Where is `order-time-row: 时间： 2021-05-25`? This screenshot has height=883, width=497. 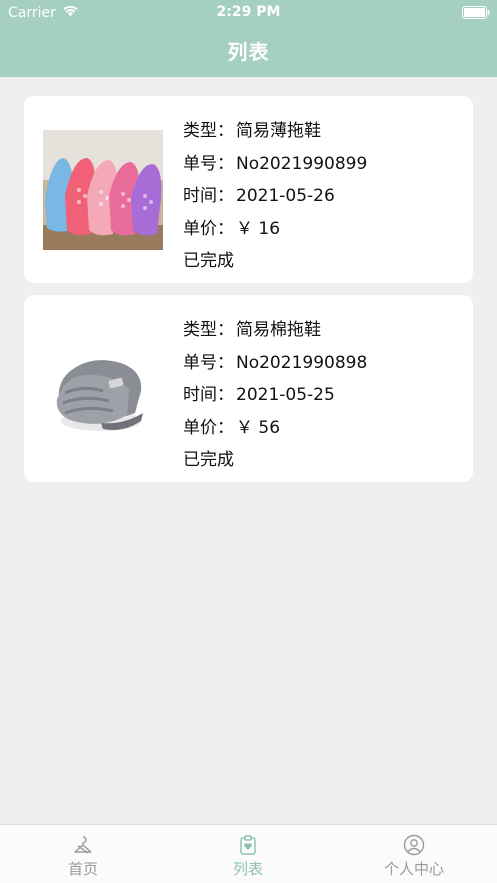 order-time-row: 时间： 2021-05-25 is located at coordinates (323, 395).